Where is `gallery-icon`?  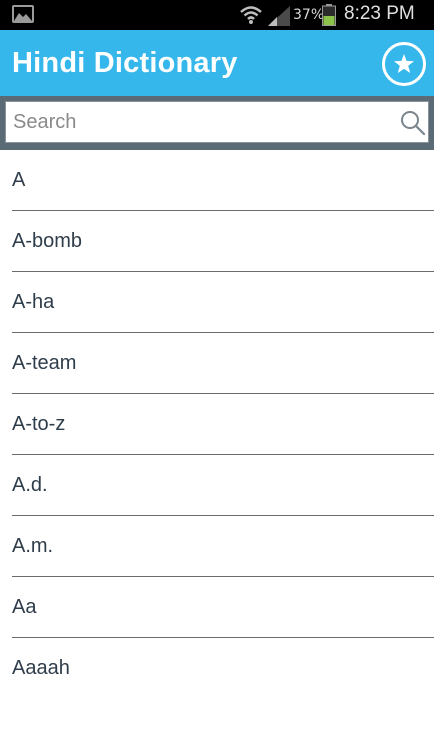
gallery-icon is located at coordinates (23, 14).